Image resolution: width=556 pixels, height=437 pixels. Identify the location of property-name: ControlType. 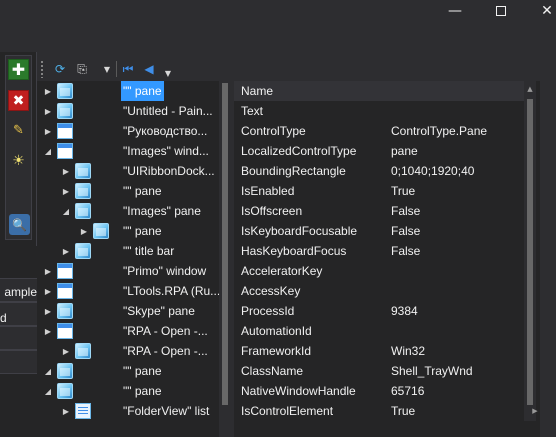
(273, 131).